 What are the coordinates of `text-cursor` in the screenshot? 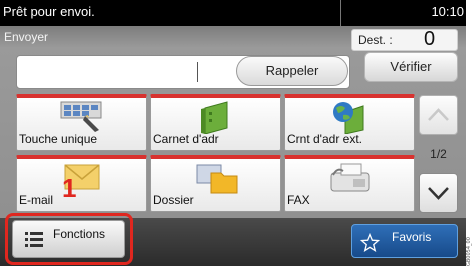 It's located at (197, 72).